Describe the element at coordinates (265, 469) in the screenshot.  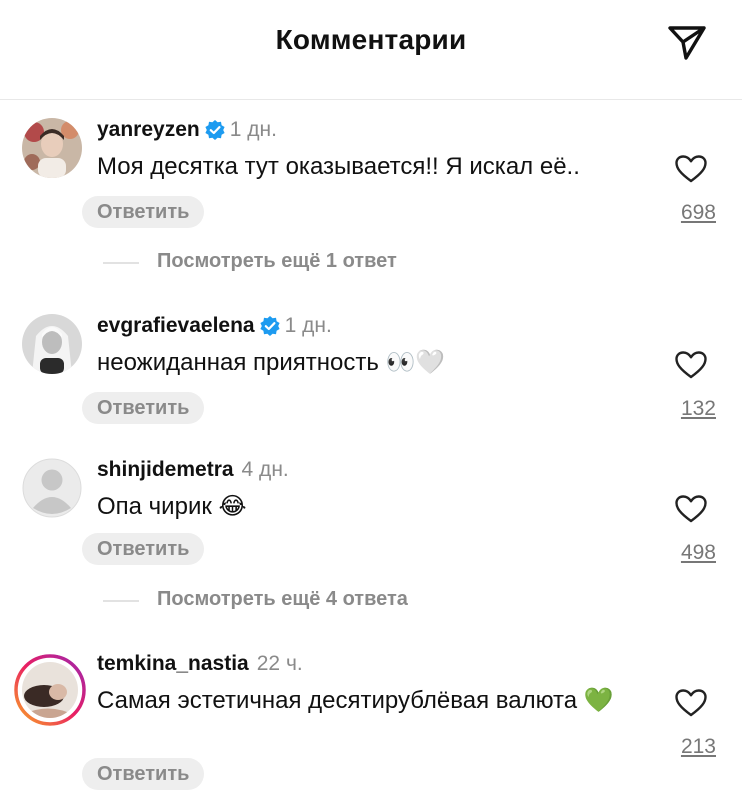
I see `timestamp: 4 дн.` at that location.